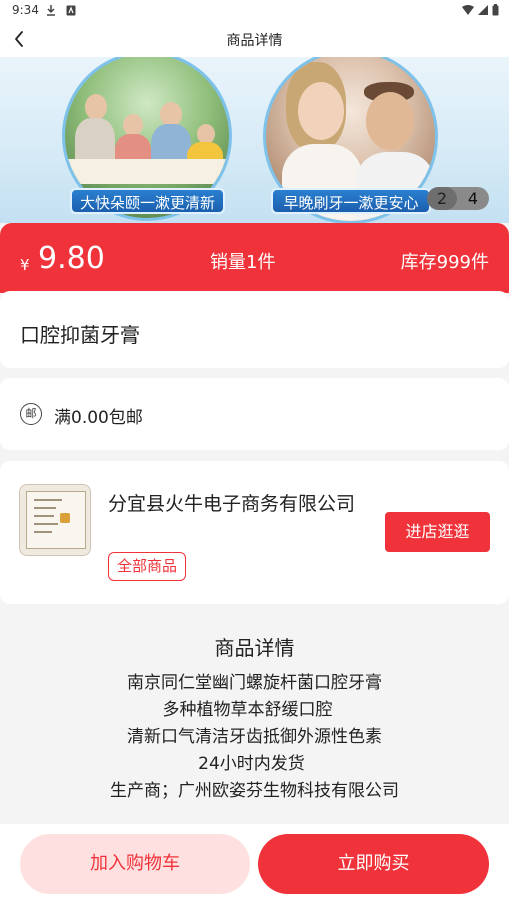  What do you see at coordinates (458, 198) in the screenshot?
I see `carousel-page-indicator: 2 4` at bounding box center [458, 198].